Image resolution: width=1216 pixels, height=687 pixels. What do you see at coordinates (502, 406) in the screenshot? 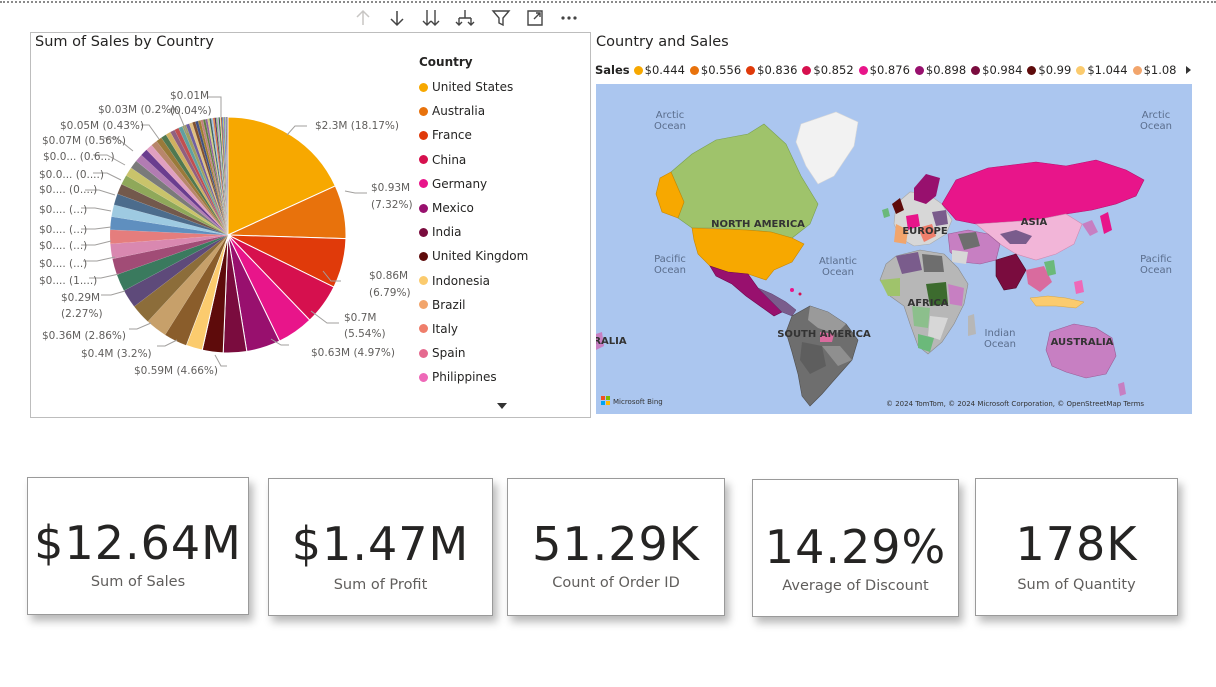
I see `legend-scroll-down-icon` at bounding box center [502, 406].